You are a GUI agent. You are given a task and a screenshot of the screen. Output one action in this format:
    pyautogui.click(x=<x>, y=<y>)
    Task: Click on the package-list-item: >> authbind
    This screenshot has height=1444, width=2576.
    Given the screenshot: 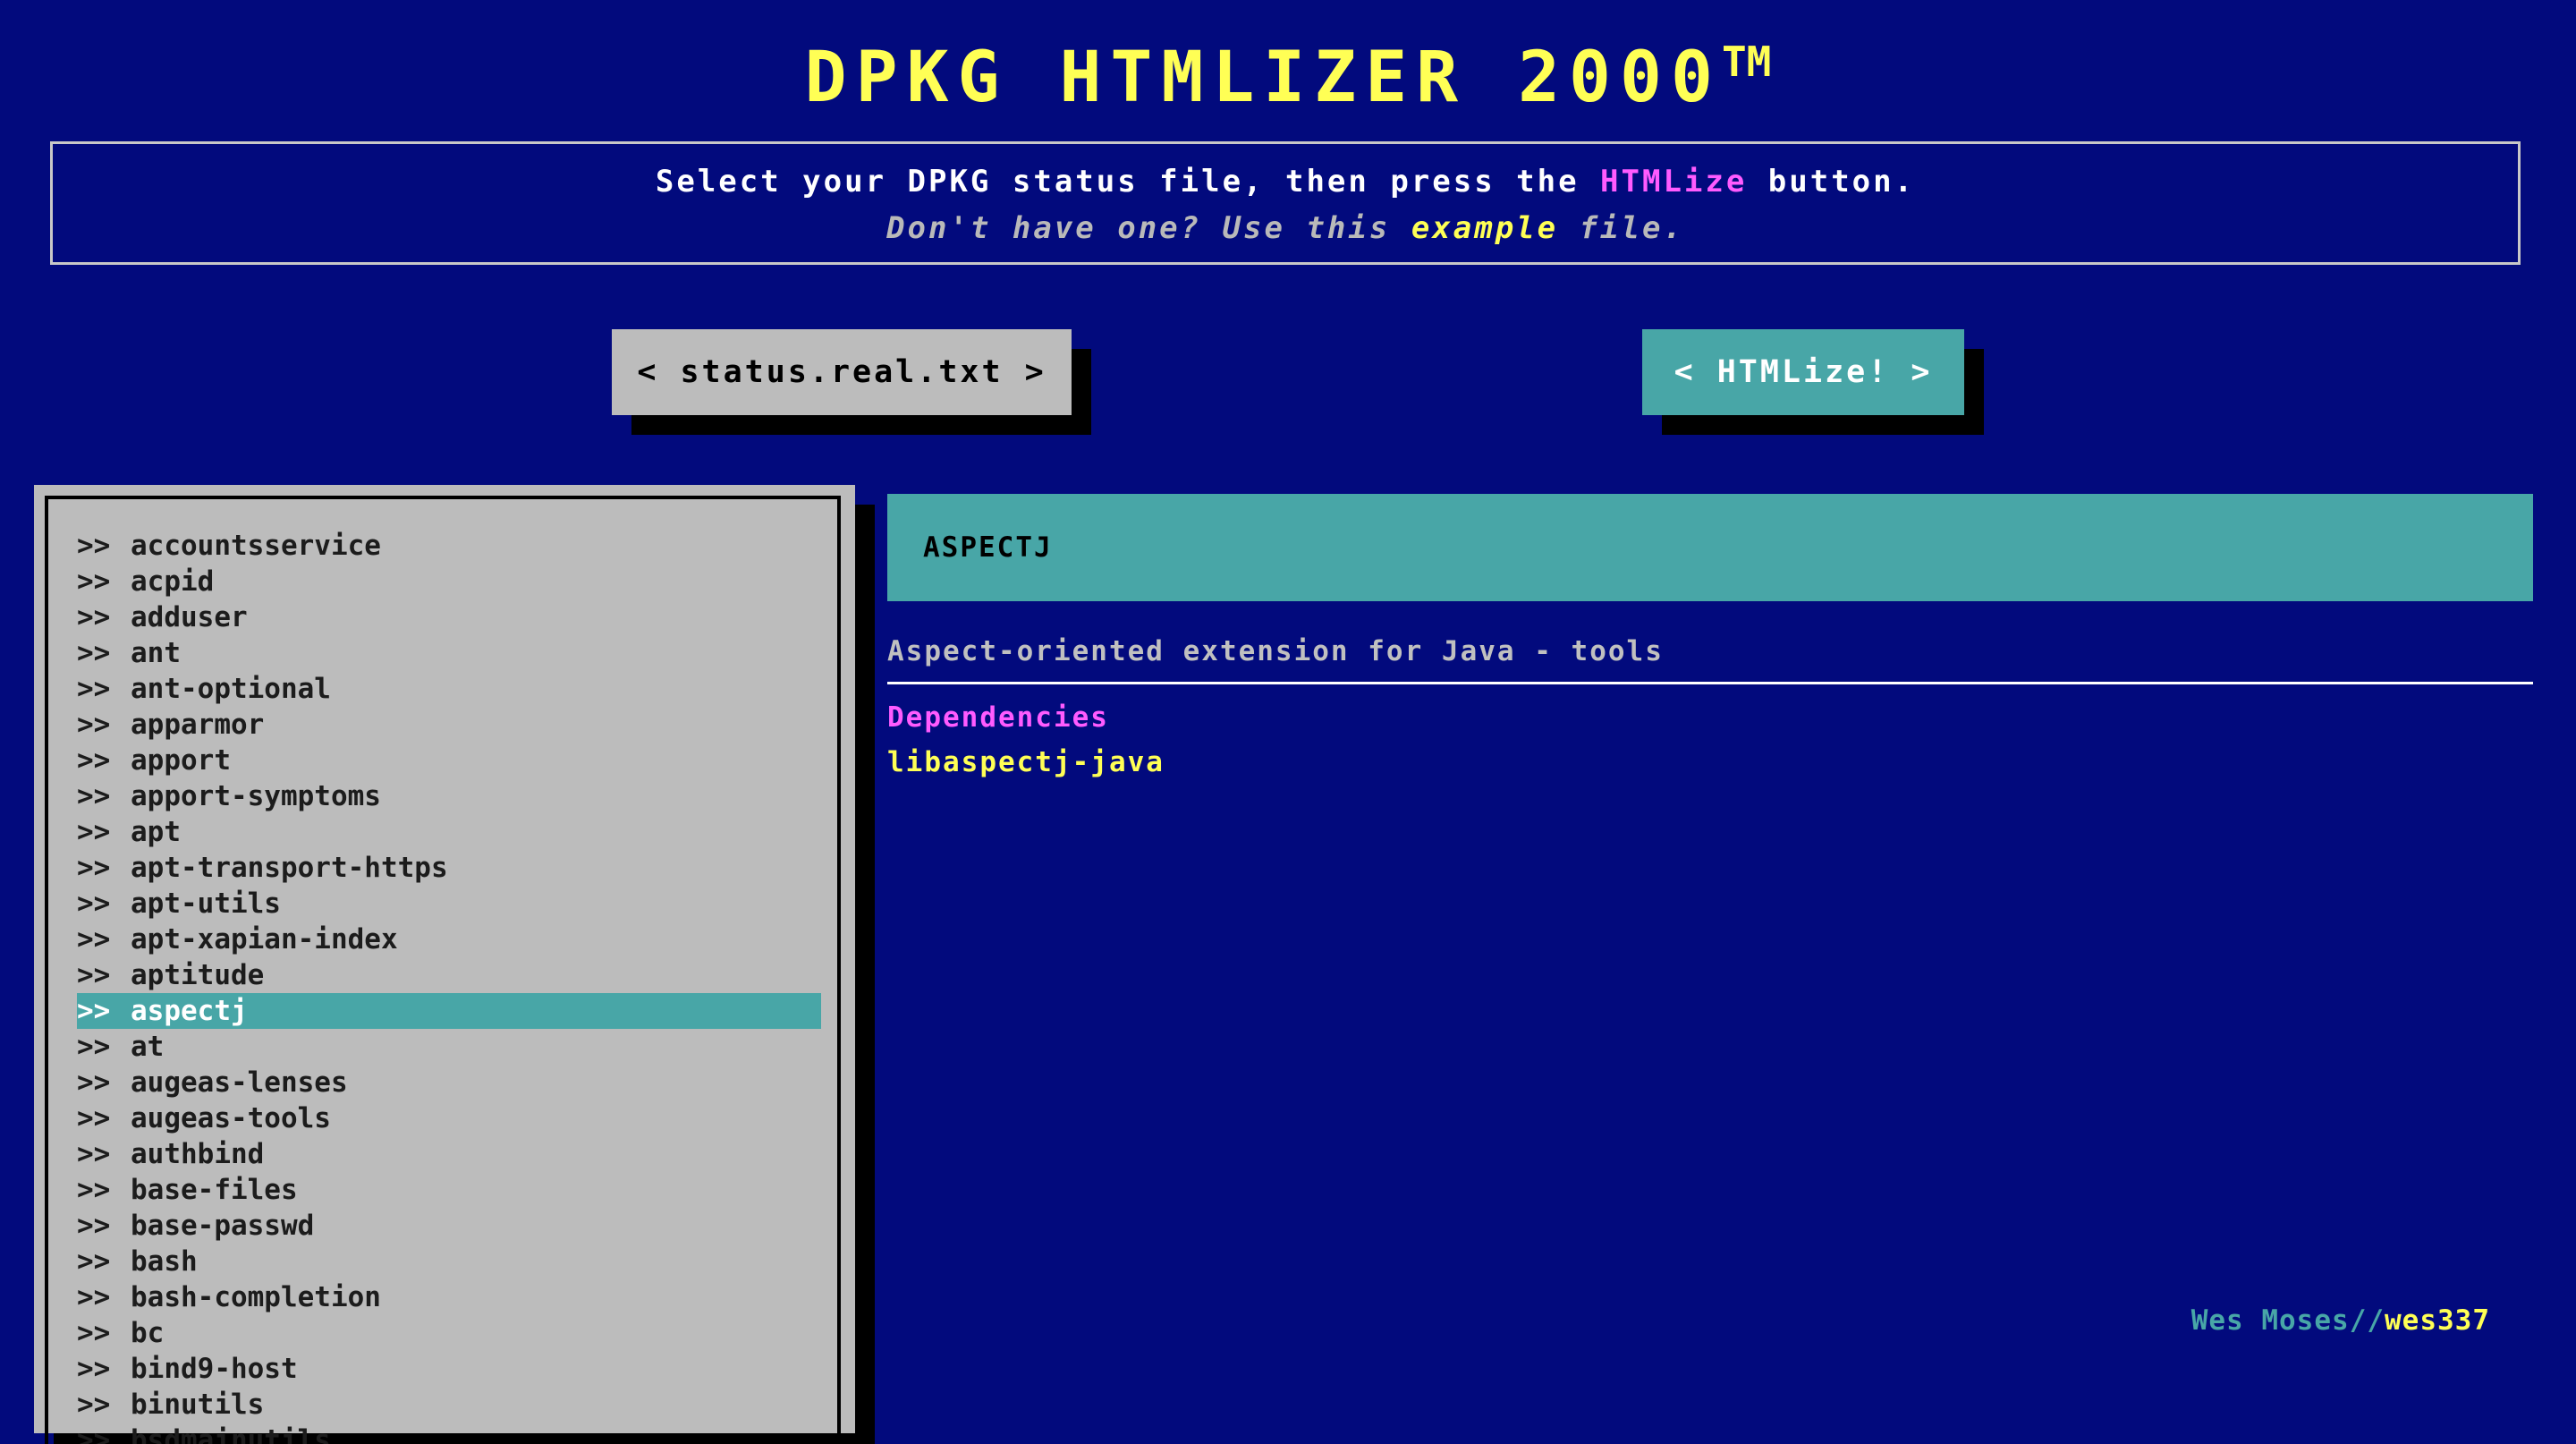 What is the action you would take?
    pyautogui.click(x=449, y=1154)
    